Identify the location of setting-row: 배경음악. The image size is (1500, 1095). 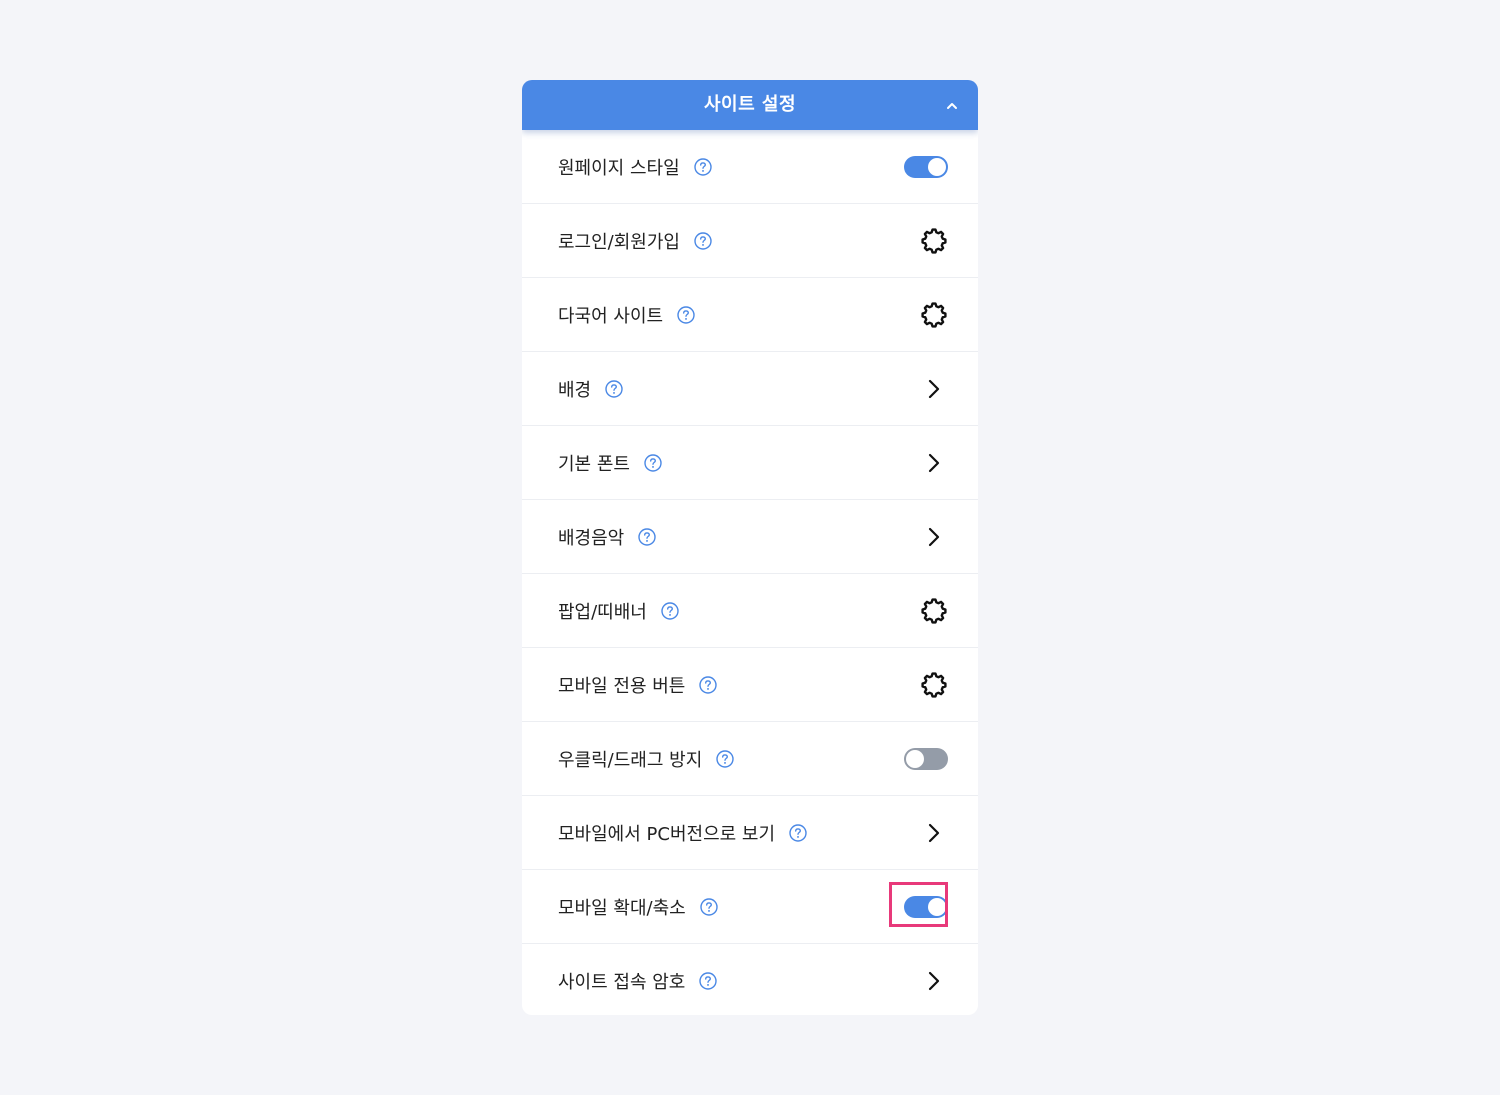
(750, 537).